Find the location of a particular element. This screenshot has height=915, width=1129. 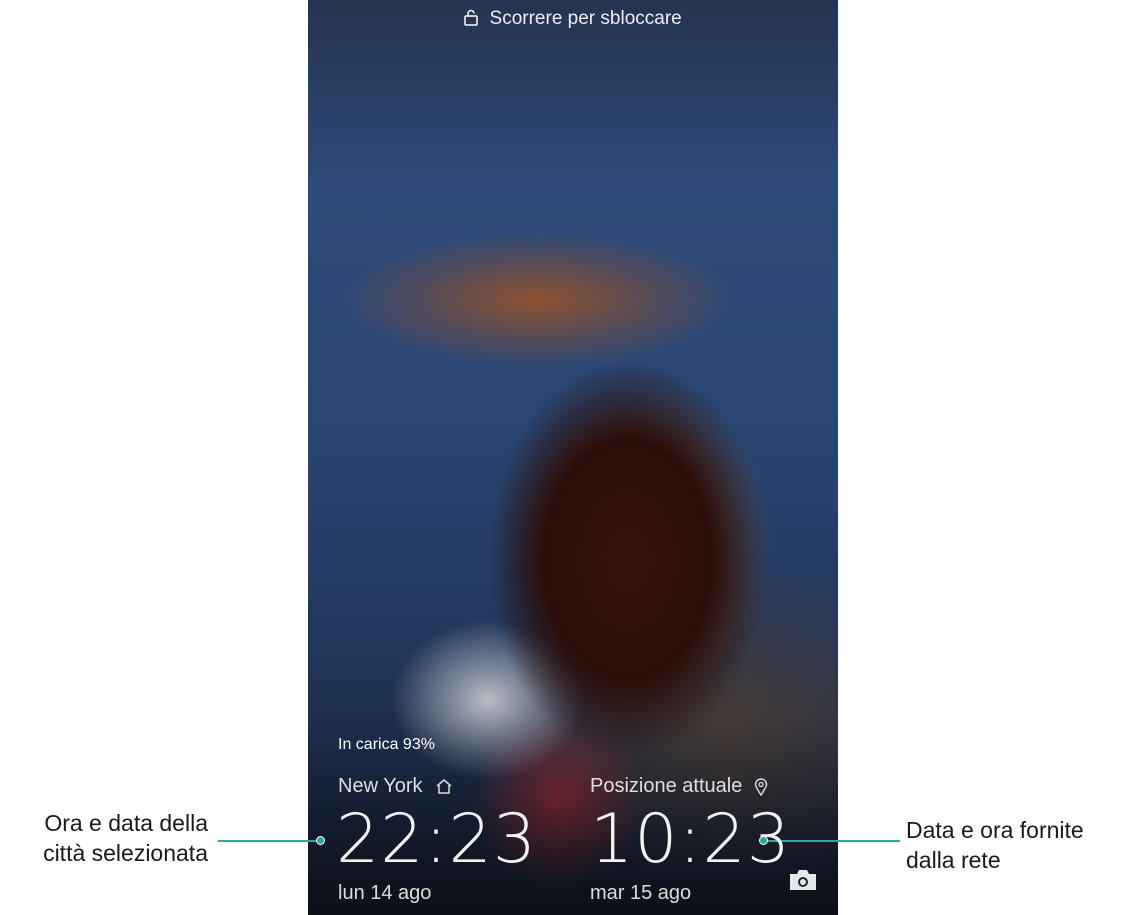

camera-shortcut is located at coordinates (803, 882).